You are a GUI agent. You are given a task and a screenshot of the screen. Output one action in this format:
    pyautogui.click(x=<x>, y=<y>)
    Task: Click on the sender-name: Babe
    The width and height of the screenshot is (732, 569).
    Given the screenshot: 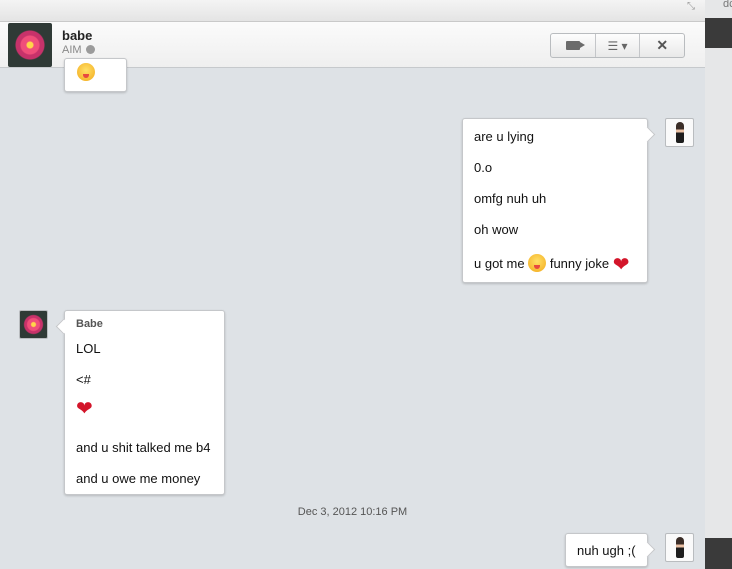 What is the action you would take?
    pyautogui.click(x=89, y=324)
    